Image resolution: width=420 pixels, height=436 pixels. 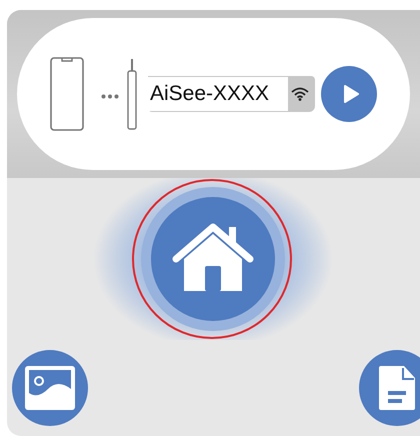 I want to click on phone-icon, so click(x=67, y=94).